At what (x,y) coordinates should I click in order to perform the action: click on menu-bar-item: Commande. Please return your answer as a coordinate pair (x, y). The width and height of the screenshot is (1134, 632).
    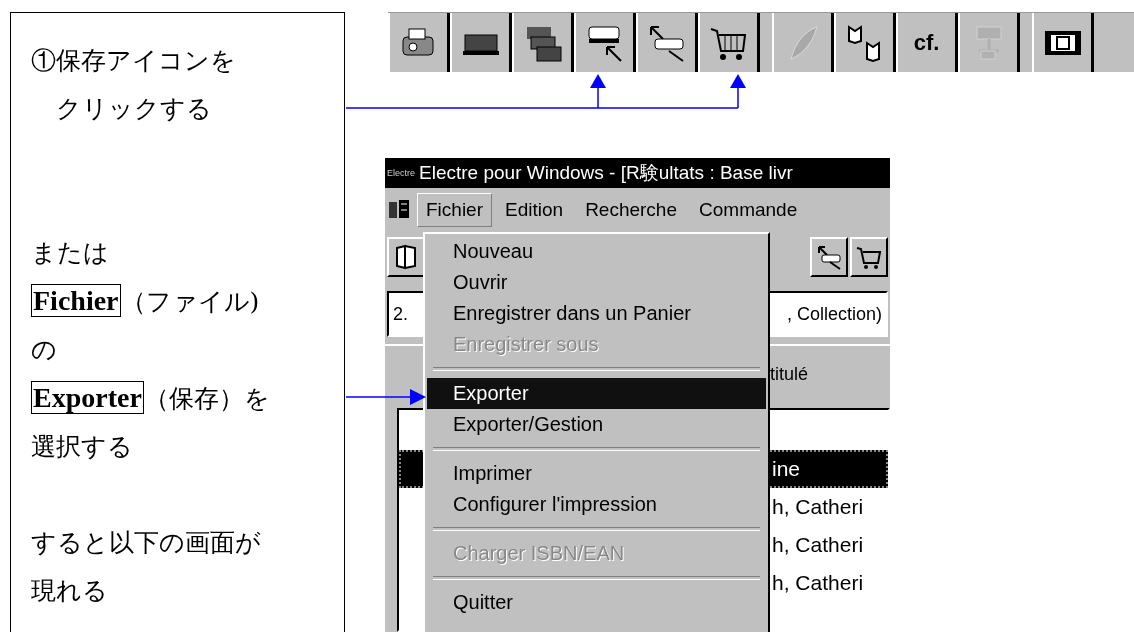
    Looking at the image, I should click on (748, 210).